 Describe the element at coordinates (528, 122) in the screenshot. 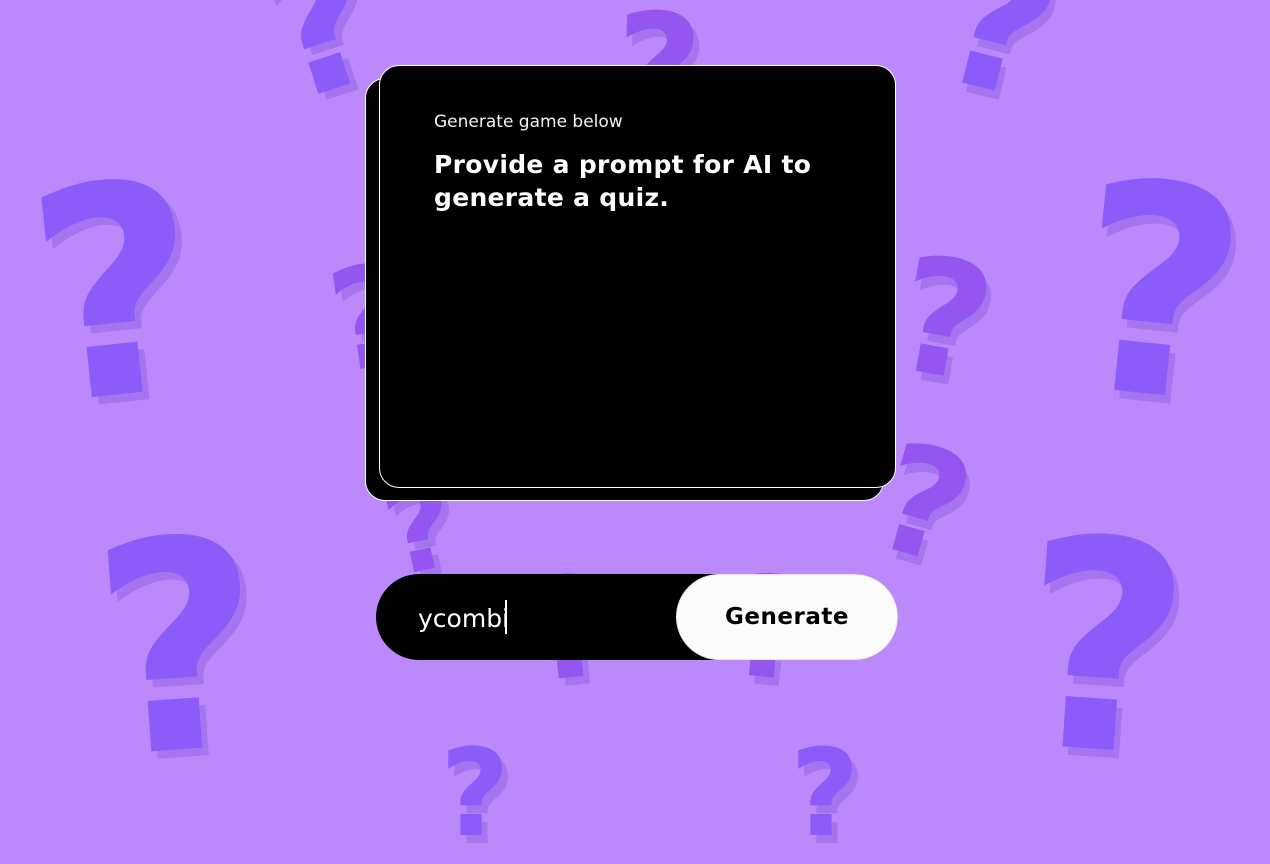

I see `card-subtitle: Generate game below` at that location.